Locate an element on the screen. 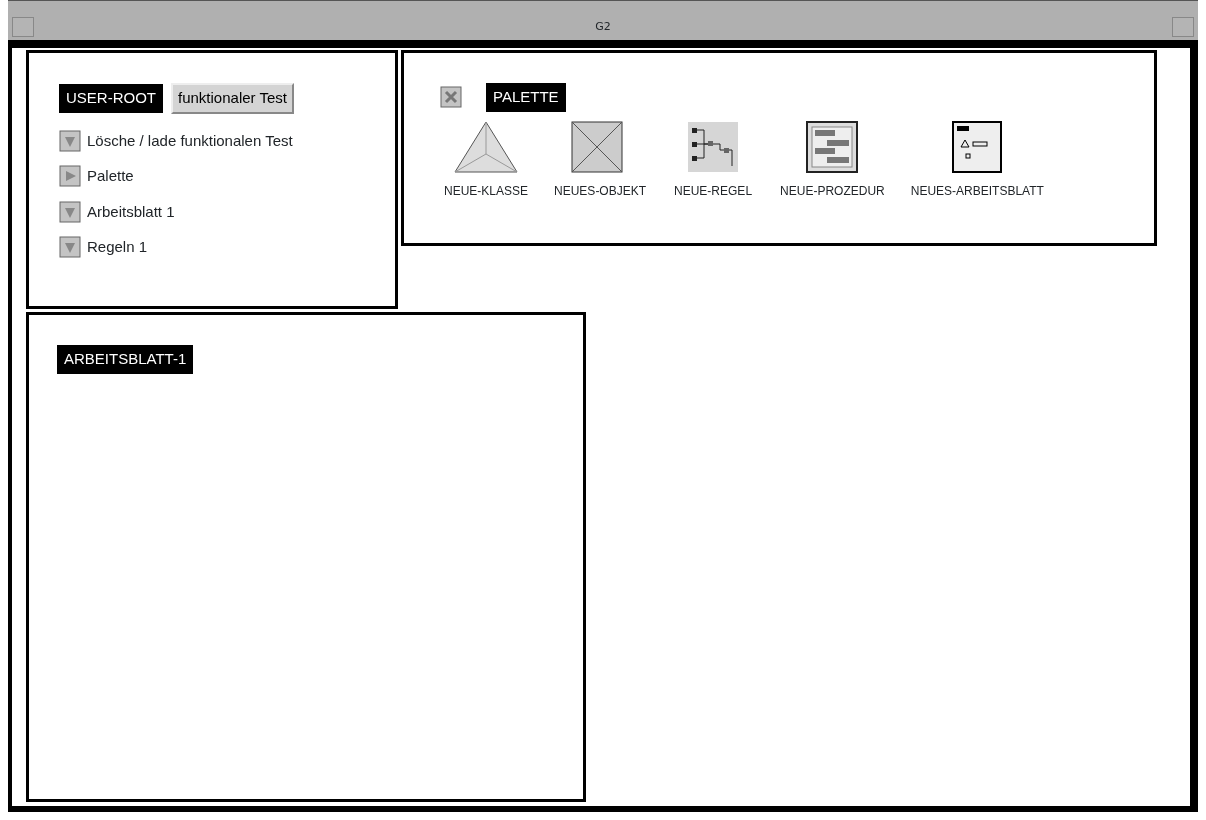 This screenshot has height=820, width=1206. palette-item-label: NEUES-ARBEITSBLATT is located at coordinates (977, 191).